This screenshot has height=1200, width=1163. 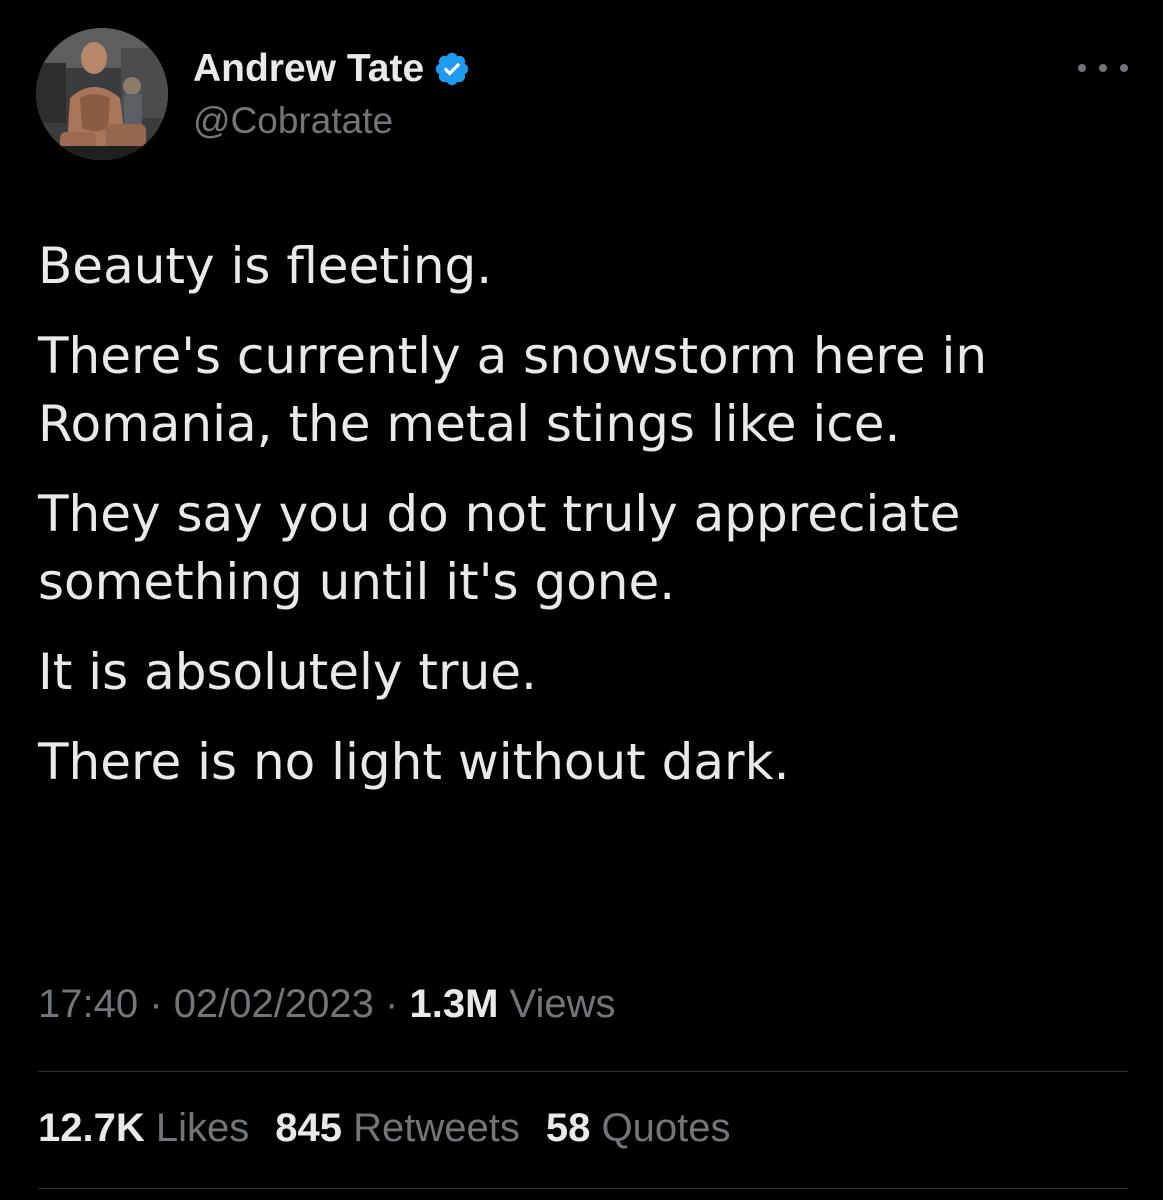 What do you see at coordinates (309, 1128) in the screenshot?
I see `retweets-count: 845` at bounding box center [309, 1128].